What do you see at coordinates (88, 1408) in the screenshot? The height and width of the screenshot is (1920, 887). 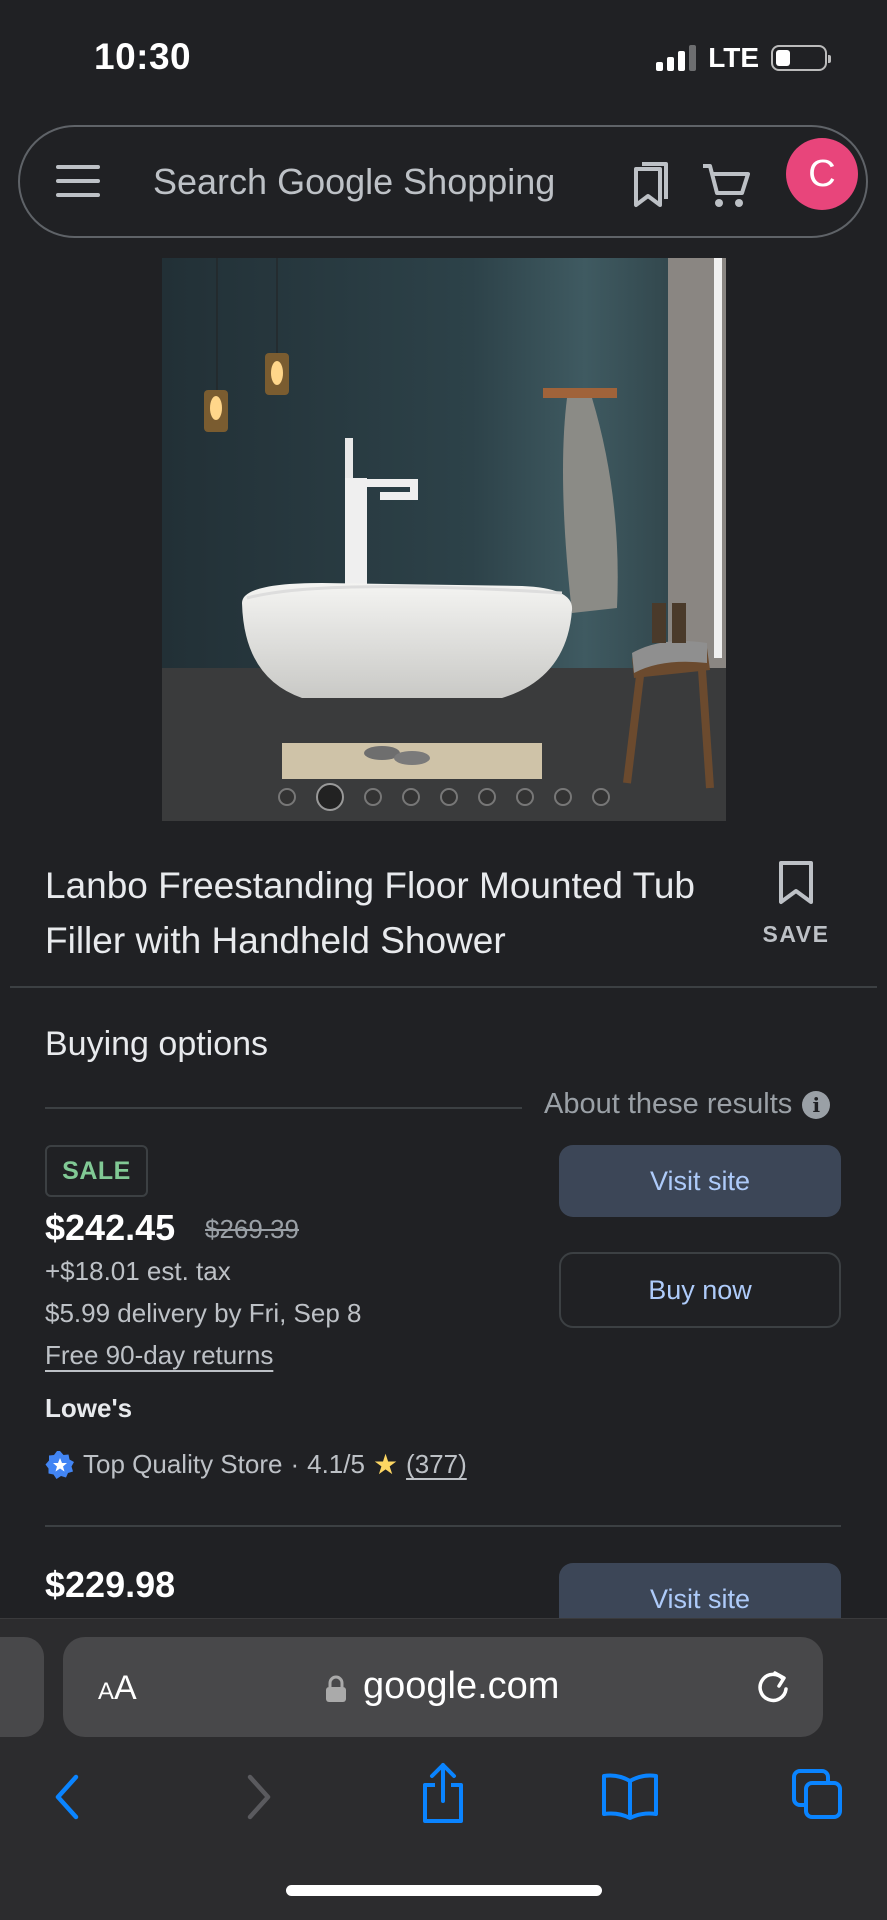 I see `store-name: Lowe's` at bounding box center [88, 1408].